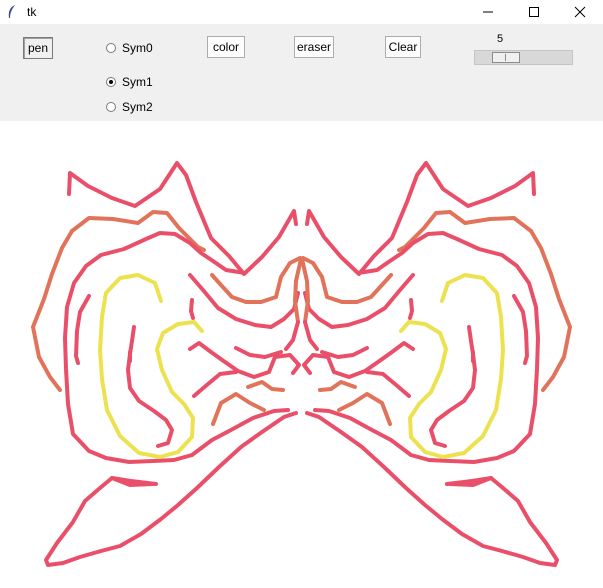 Image resolution: width=603 pixels, height=588 pixels. I want to click on radio-sym0-indicator, so click(111, 48).